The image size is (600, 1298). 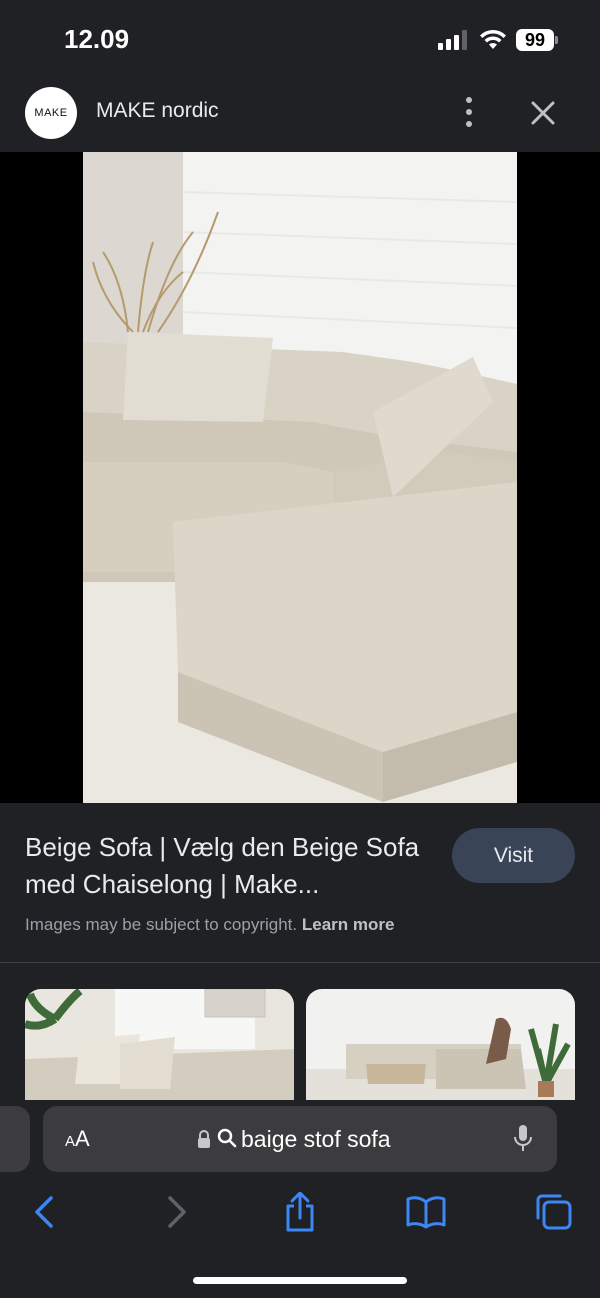 What do you see at coordinates (204, 1139) in the screenshot?
I see `lock-icon` at bounding box center [204, 1139].